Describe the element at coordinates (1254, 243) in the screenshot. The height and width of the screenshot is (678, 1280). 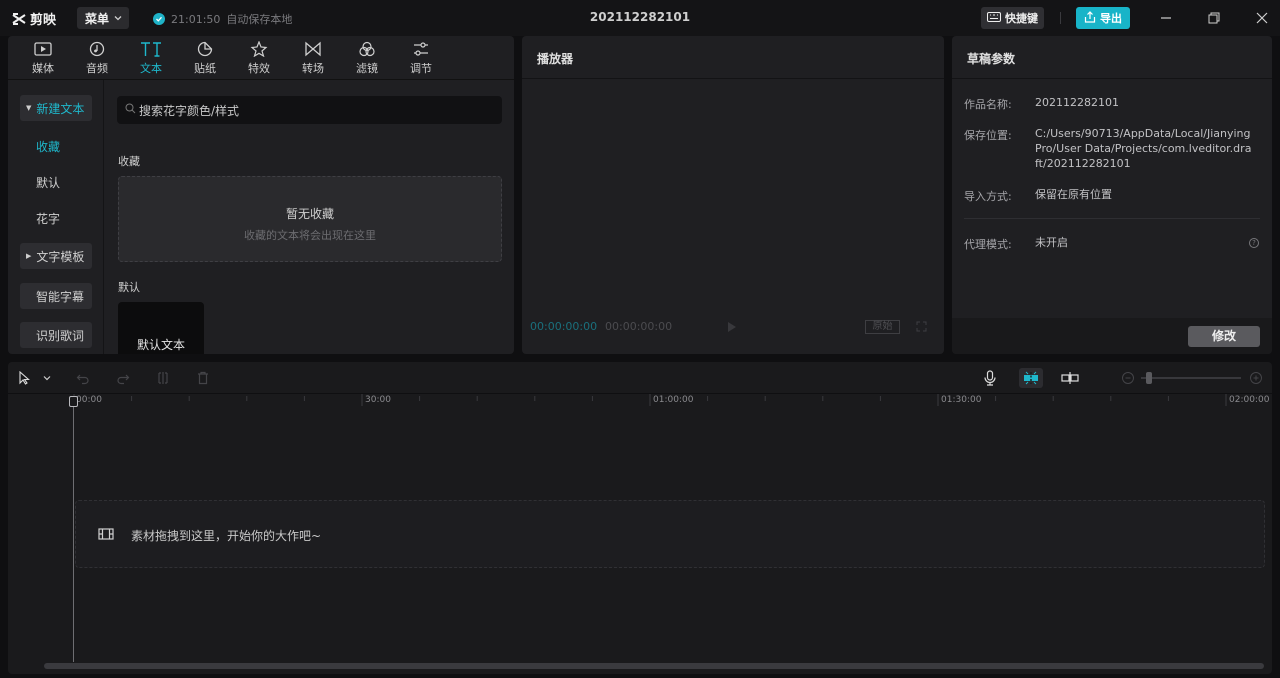
I see `help-icon: ?` at that location.